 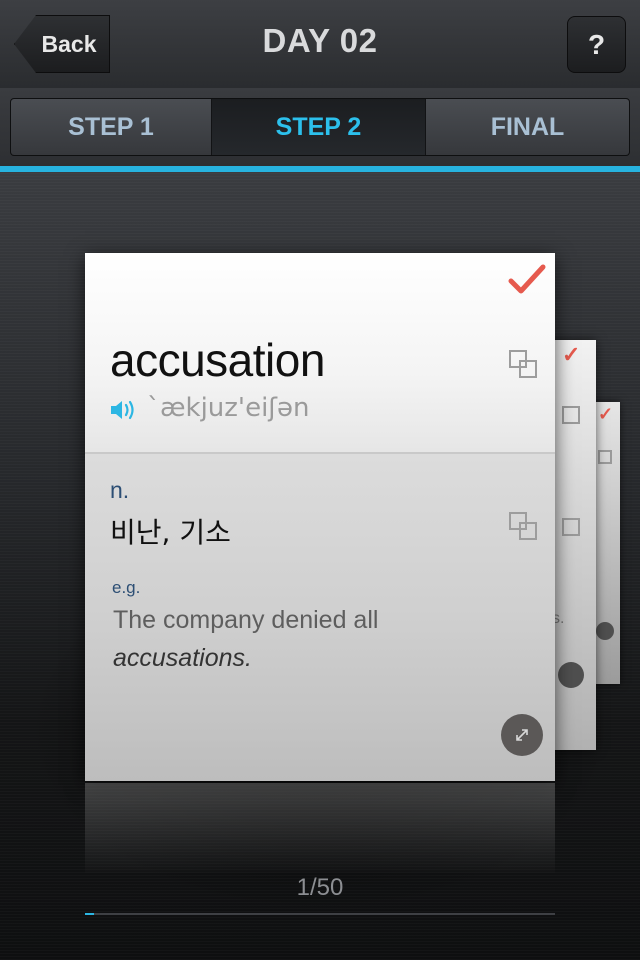 What do you see at coordinates (120, 490) in the screenshot?
I see `part-of-speech: n.` at bounding box center [120, 490].